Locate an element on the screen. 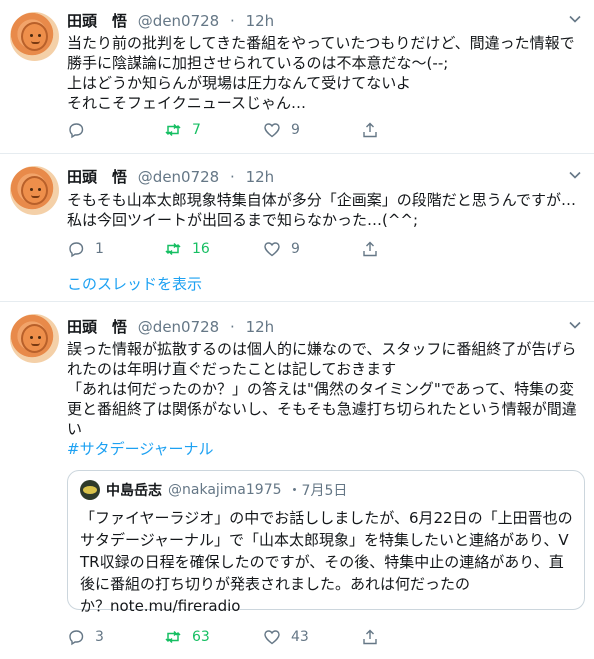  hashtag-link: #サタデージャーナル is located at coordinates (325, 449).